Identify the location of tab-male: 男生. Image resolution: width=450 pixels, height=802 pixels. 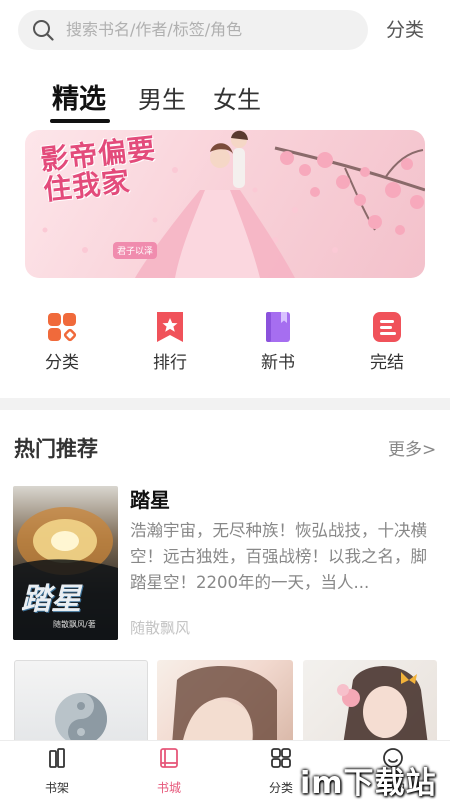
(162, 100).